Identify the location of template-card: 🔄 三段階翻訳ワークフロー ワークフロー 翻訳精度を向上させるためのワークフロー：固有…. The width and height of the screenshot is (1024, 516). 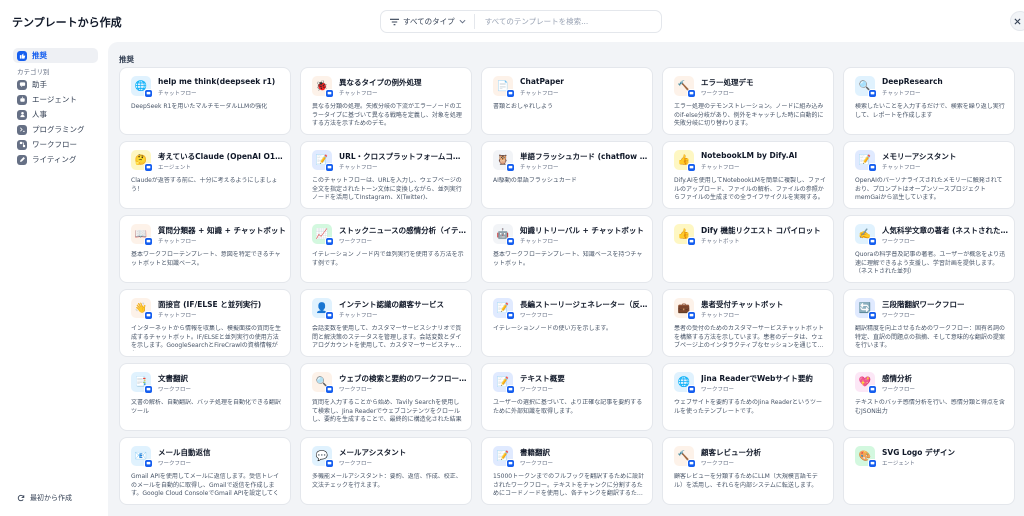
(929, 323).